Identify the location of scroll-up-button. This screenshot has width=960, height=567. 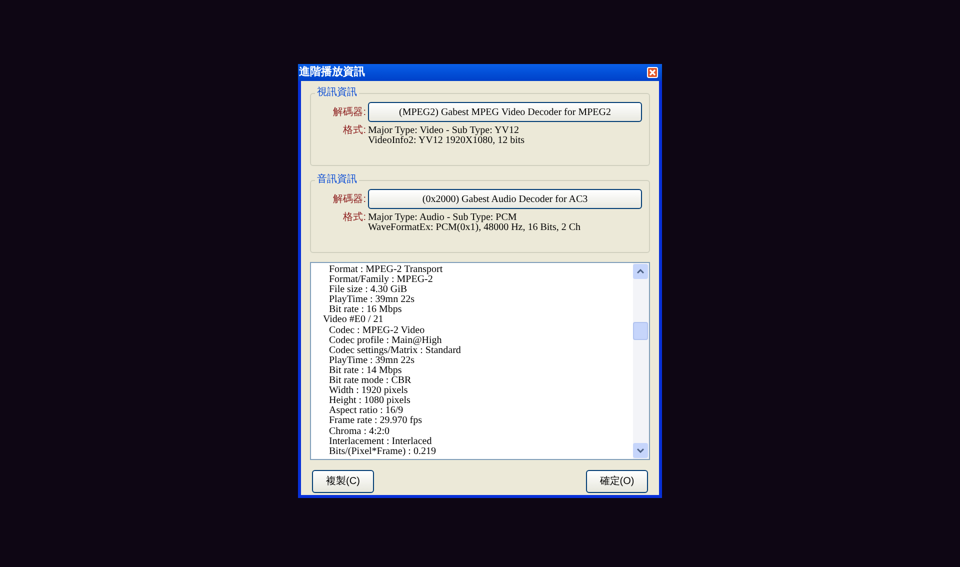
(640, 271).